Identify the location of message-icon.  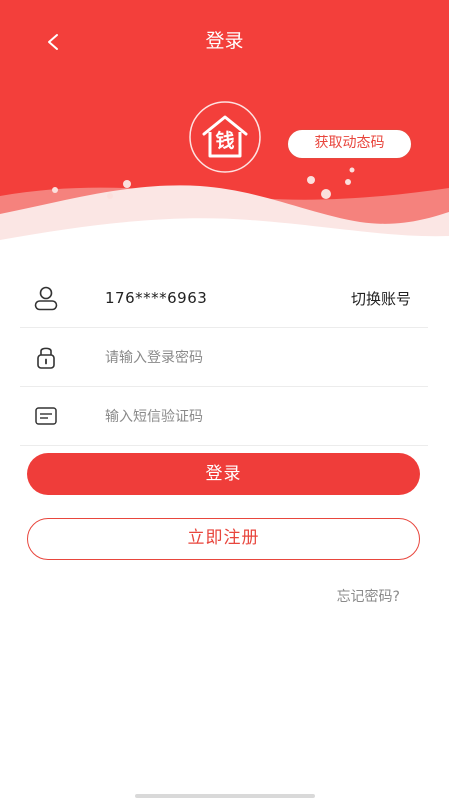
(46, 416).